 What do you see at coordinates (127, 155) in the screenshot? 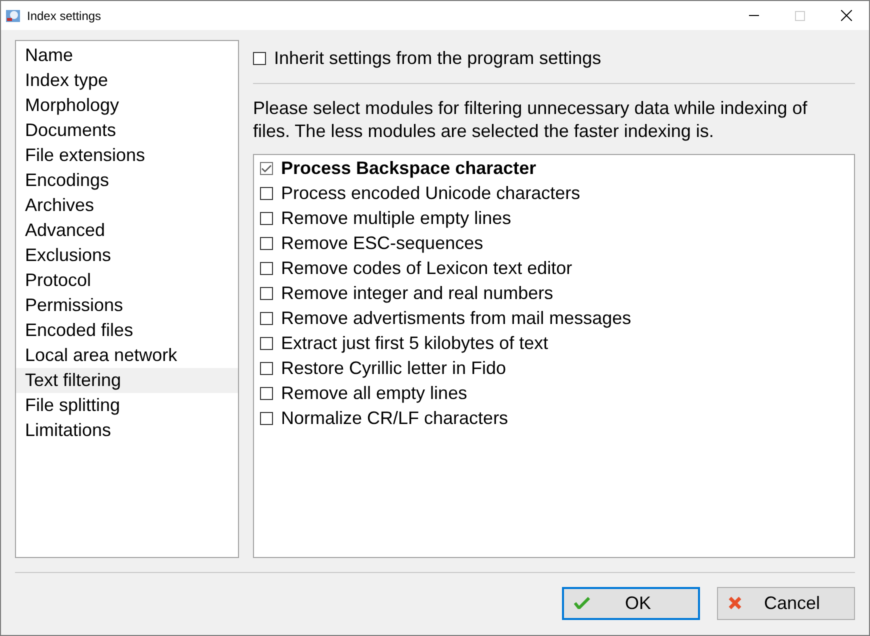
I see `sidebar-item: File extensions` at bounding box center [127, 155].